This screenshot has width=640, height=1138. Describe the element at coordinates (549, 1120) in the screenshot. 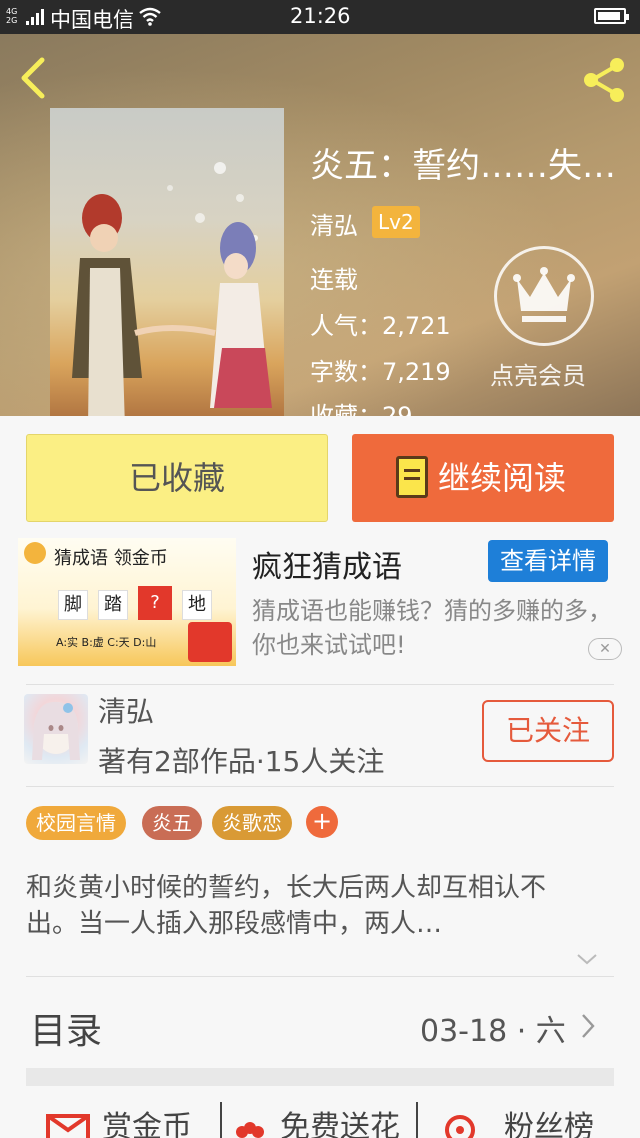

I see `fans-ranking-button: 粉丝榜` at that location.